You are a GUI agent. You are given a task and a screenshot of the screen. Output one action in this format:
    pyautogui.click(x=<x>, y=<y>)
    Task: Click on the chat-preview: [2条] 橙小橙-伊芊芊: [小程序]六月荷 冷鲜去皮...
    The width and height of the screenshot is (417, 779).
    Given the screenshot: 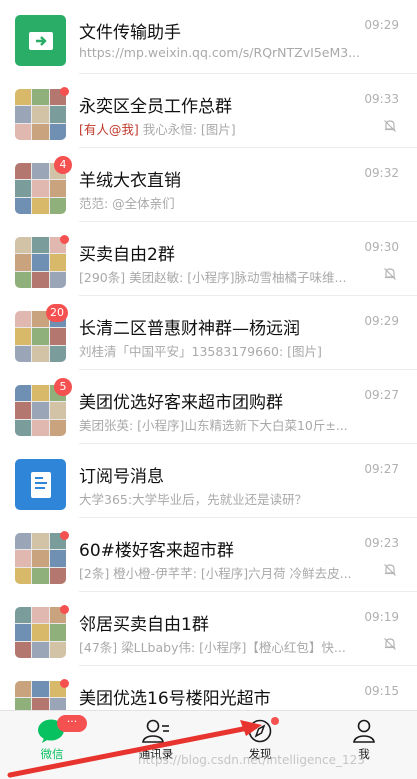 What is the action you would take?
    pyautogui.click(x=215, y=573)
    